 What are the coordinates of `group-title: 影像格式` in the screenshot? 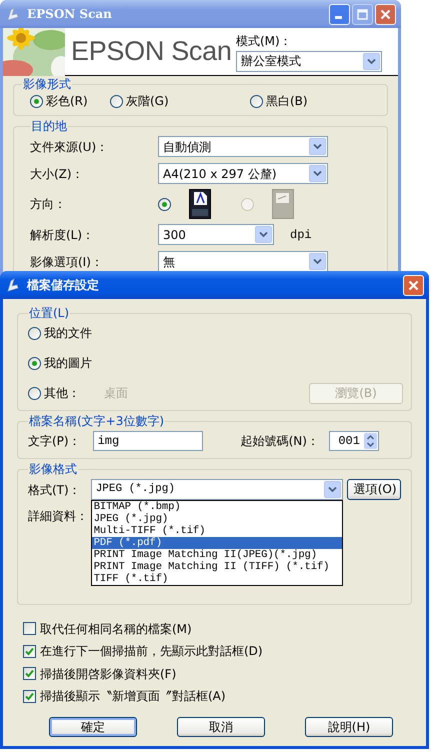 It's located at (53, 470).